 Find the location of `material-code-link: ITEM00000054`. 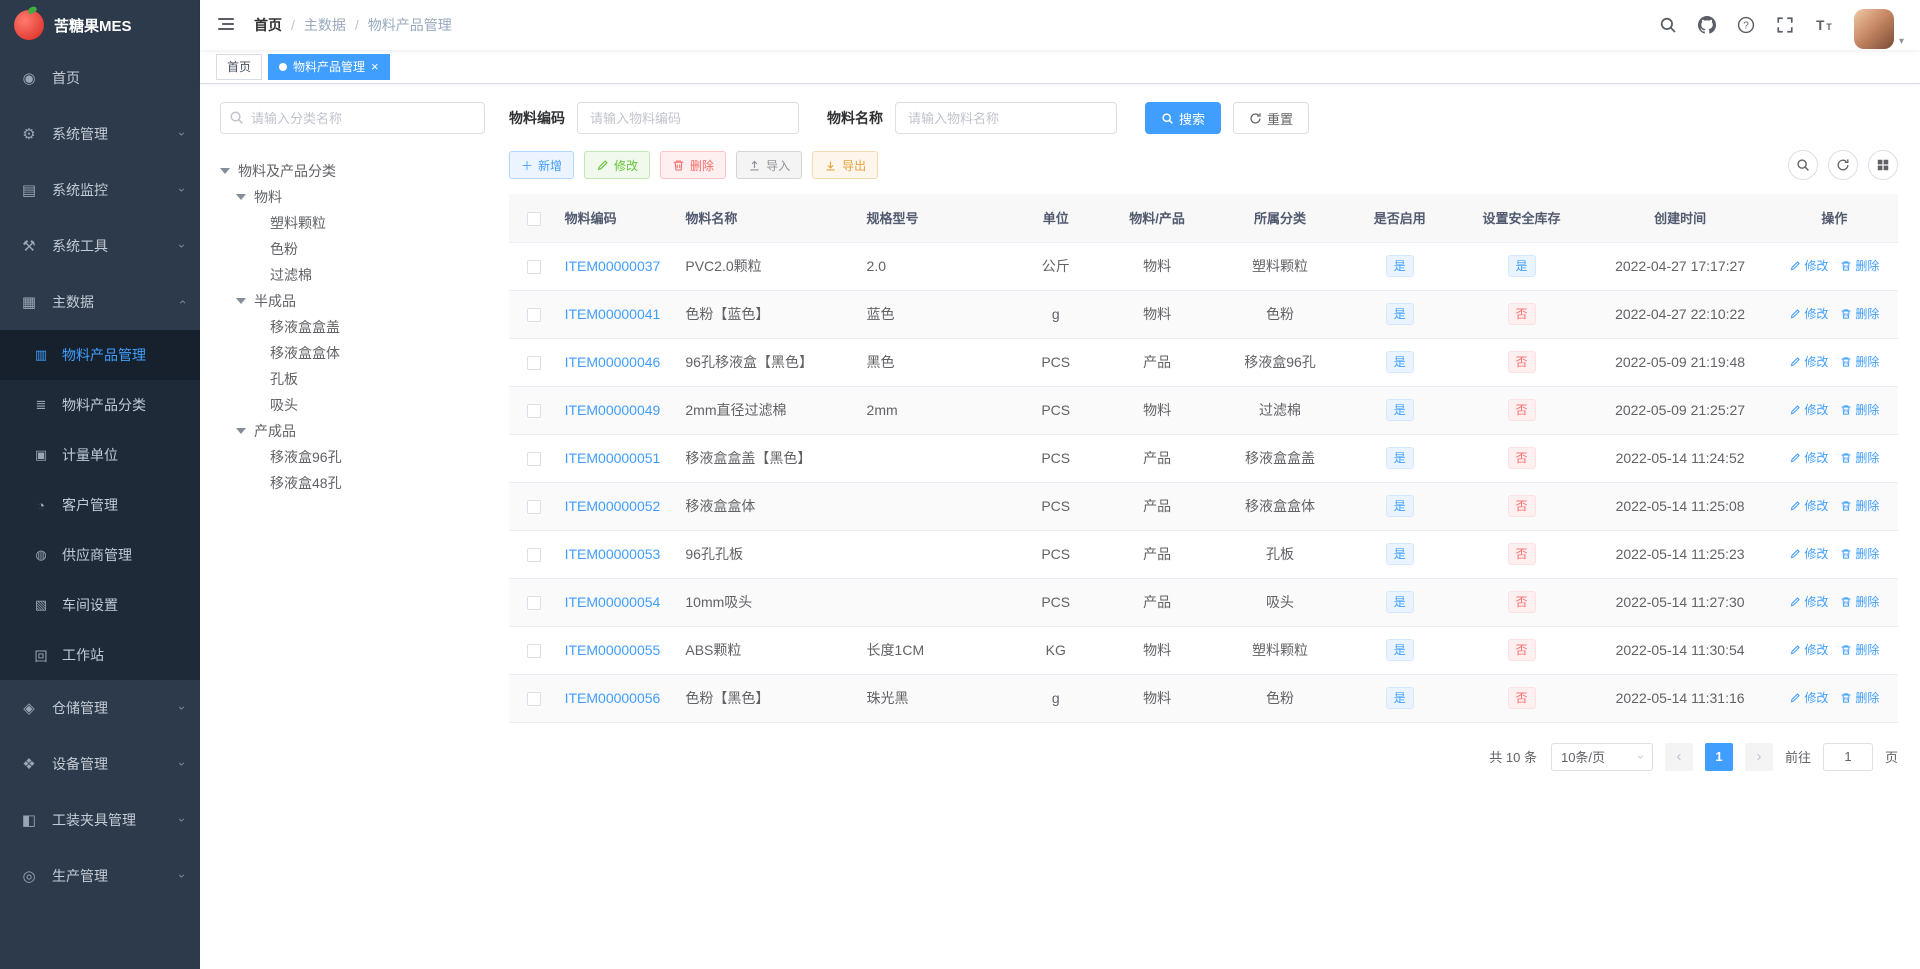

material-code-link: ITEM00000054 is located at coordinates (613, 602).